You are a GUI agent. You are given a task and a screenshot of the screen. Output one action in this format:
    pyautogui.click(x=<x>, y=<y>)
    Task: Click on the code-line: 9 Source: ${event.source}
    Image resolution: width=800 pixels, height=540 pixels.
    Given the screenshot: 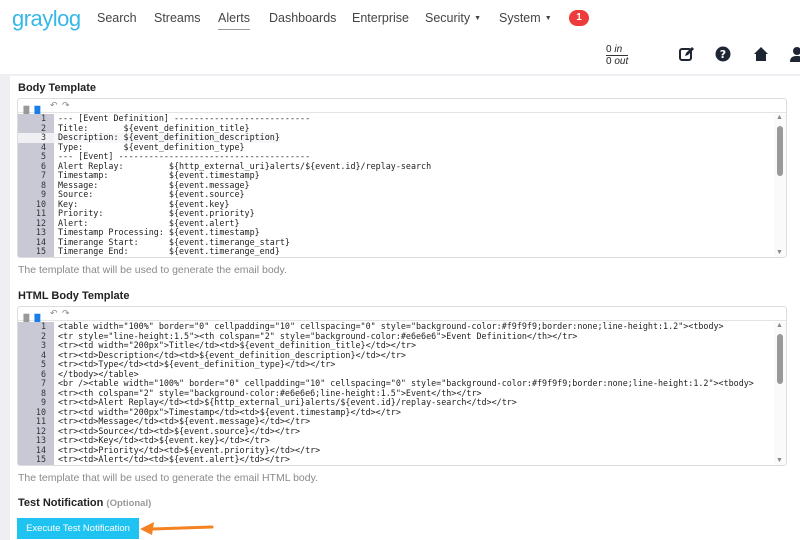 What is the action you would take?
    pyautogui.click(x=396, y=194)
    